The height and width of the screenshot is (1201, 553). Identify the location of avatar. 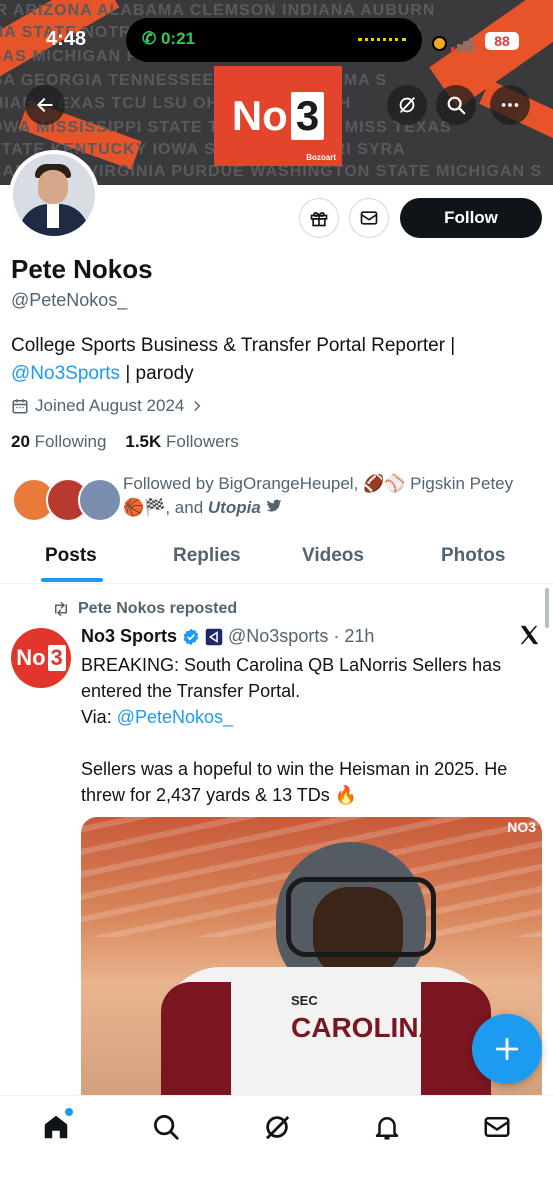
(54, 195).